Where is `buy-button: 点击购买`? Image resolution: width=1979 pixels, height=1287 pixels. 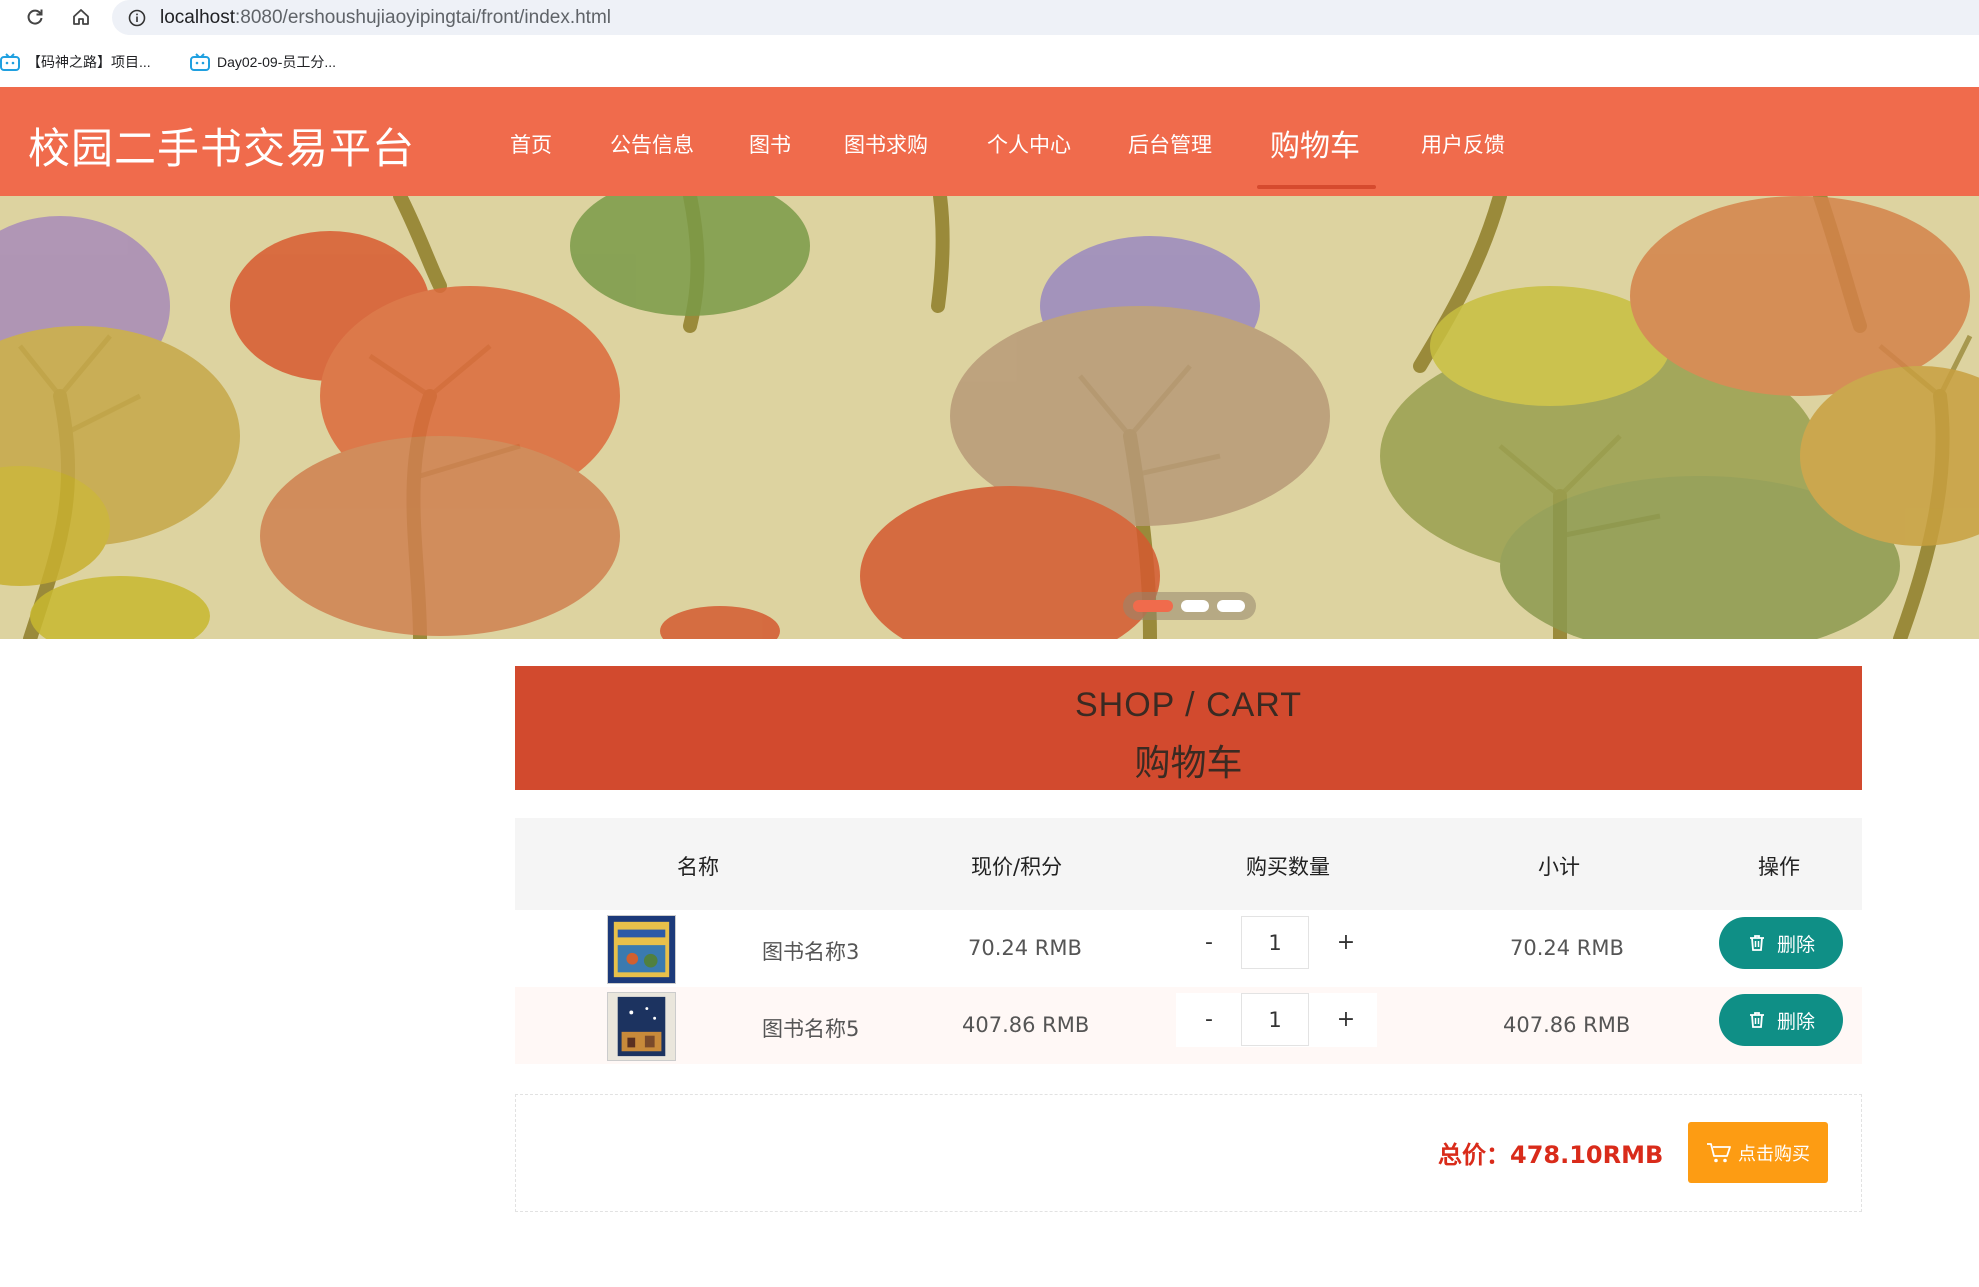 buy-button: 点击购买 is located at coordinates (1758, 1152).